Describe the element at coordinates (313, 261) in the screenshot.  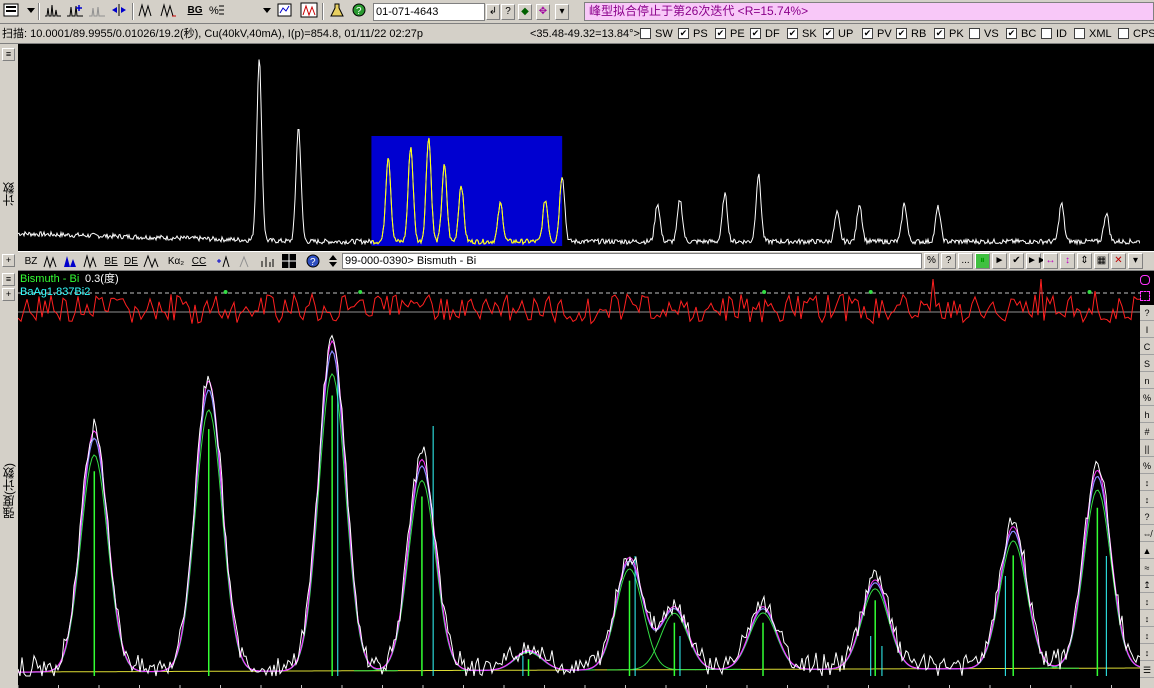
I see `fit-help-icon: ?` at that location.